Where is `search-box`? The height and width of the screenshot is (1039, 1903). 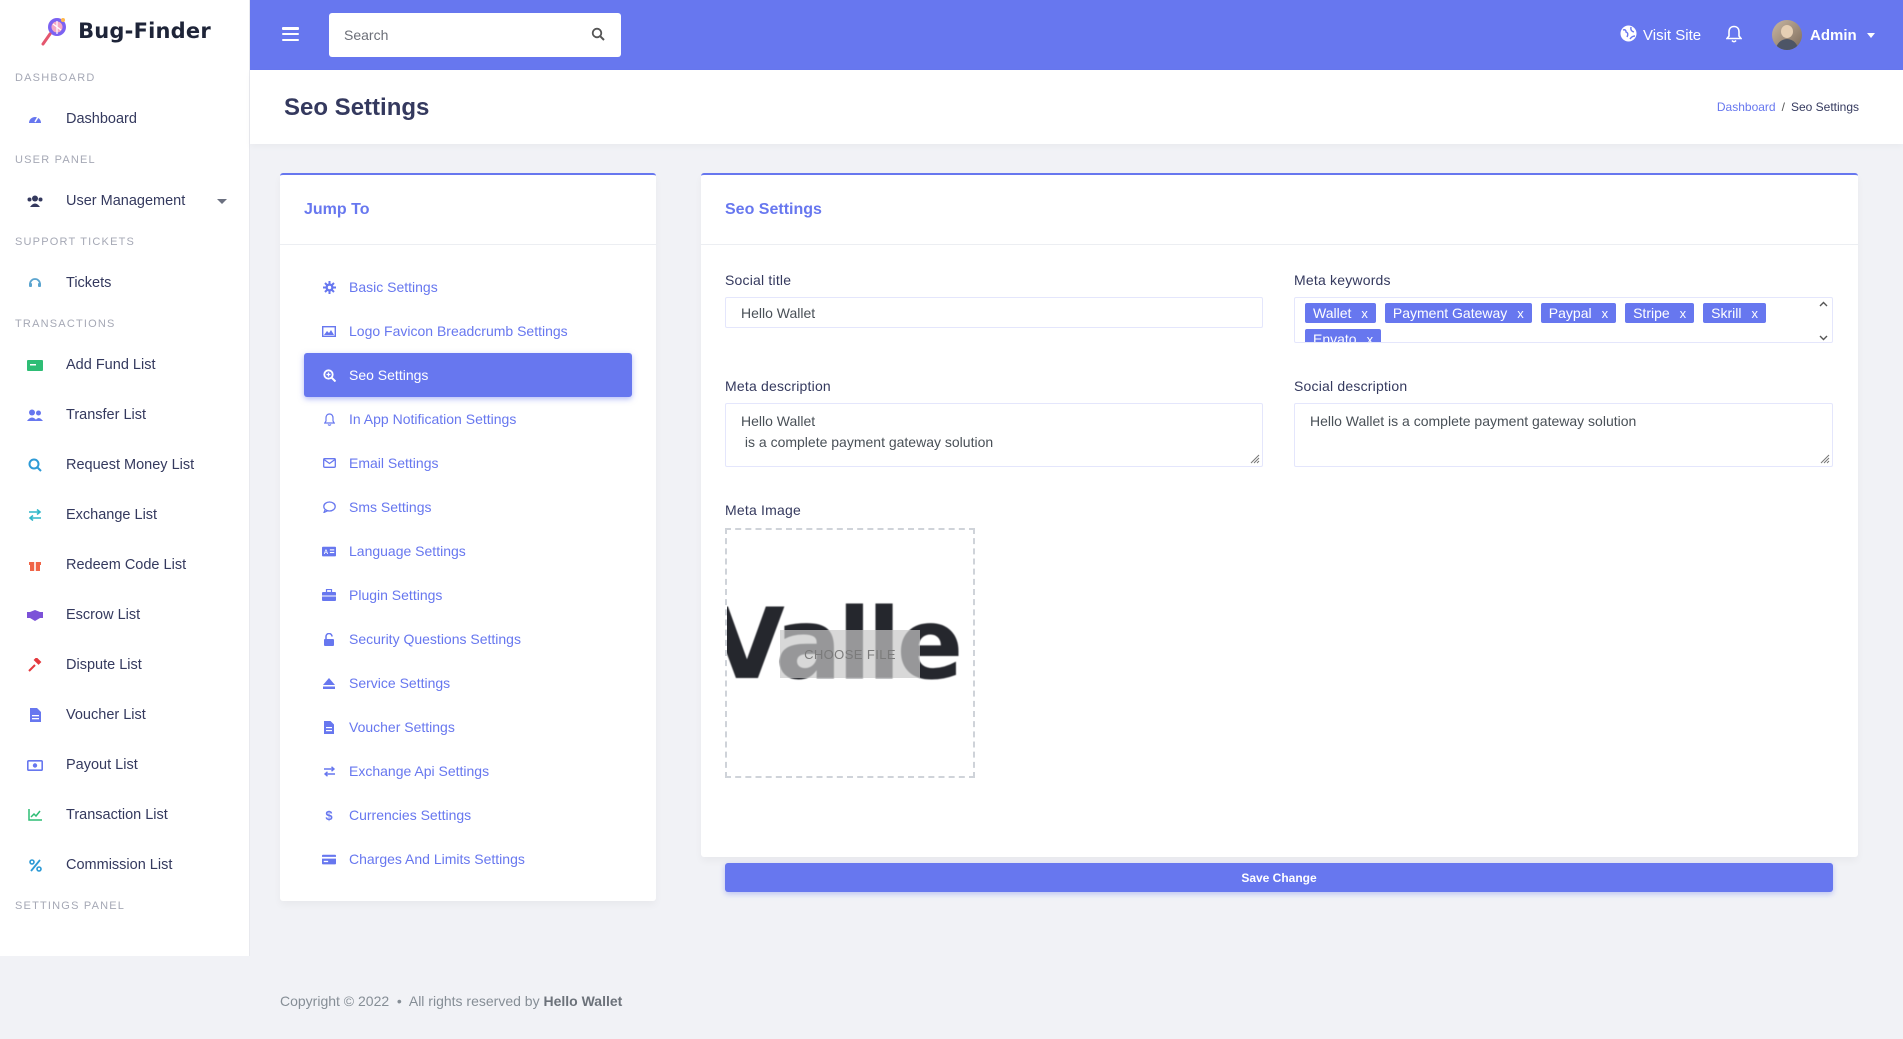
search-box is located at coordinates (475, 35).